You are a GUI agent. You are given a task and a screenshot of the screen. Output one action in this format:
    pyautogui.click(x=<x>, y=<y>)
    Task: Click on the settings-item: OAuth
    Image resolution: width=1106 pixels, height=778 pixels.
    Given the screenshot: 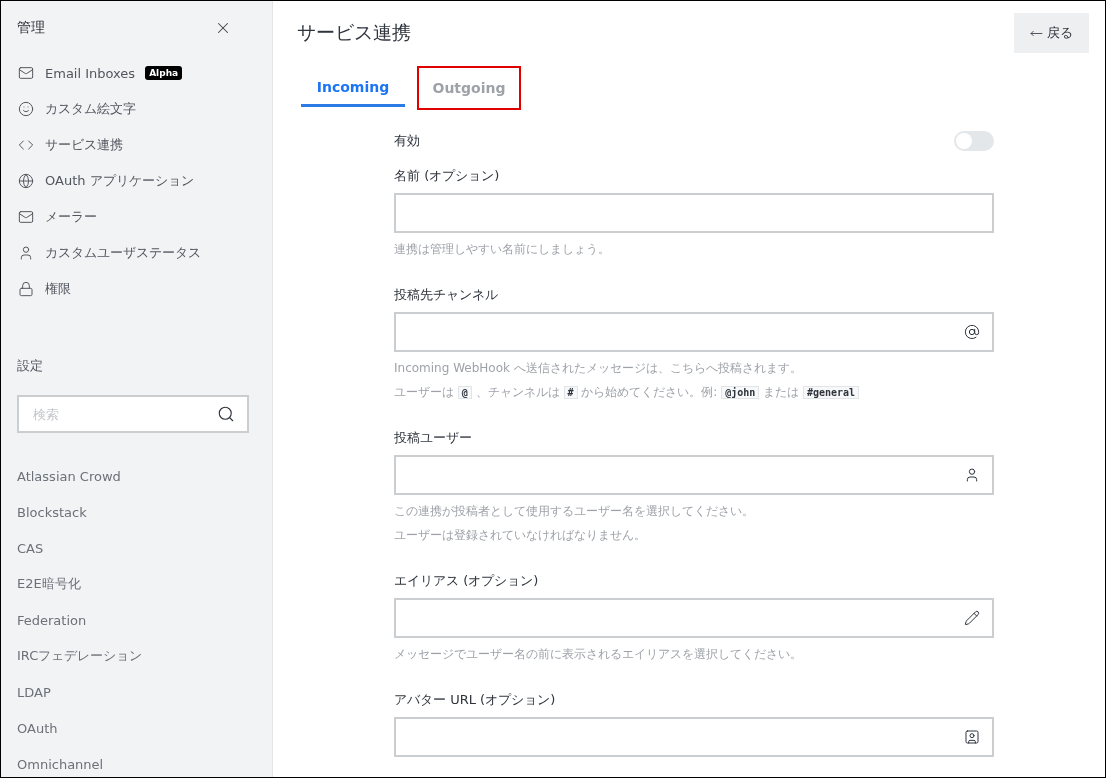 What is the action you would take?
    pyautogui.click(x=136, y=728)
    